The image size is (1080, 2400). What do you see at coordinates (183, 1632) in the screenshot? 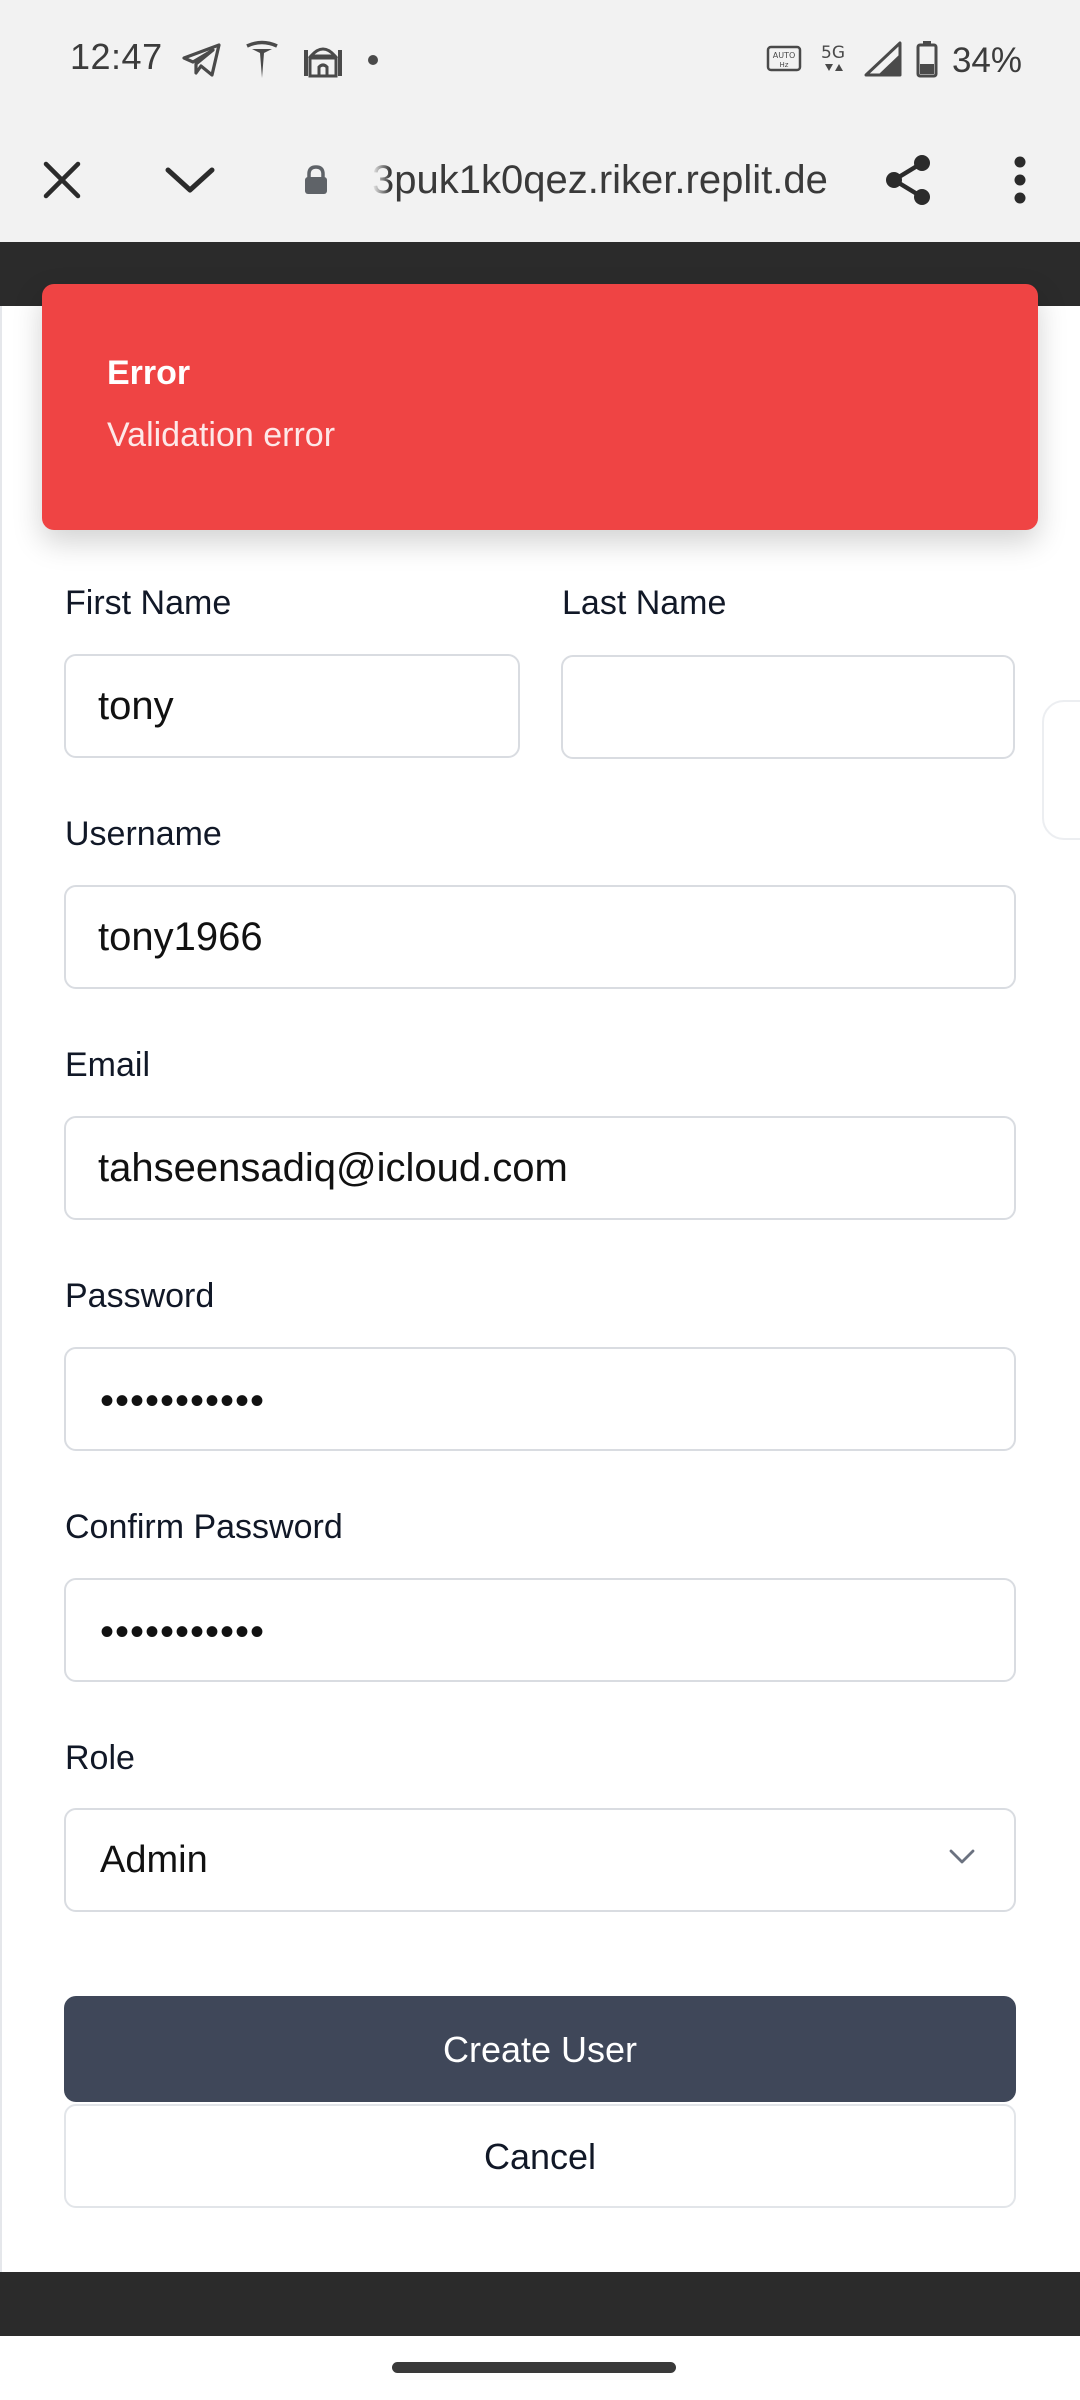
I see `confirm-password-mask: •••••••••••` at bounding box center [183, 1632].